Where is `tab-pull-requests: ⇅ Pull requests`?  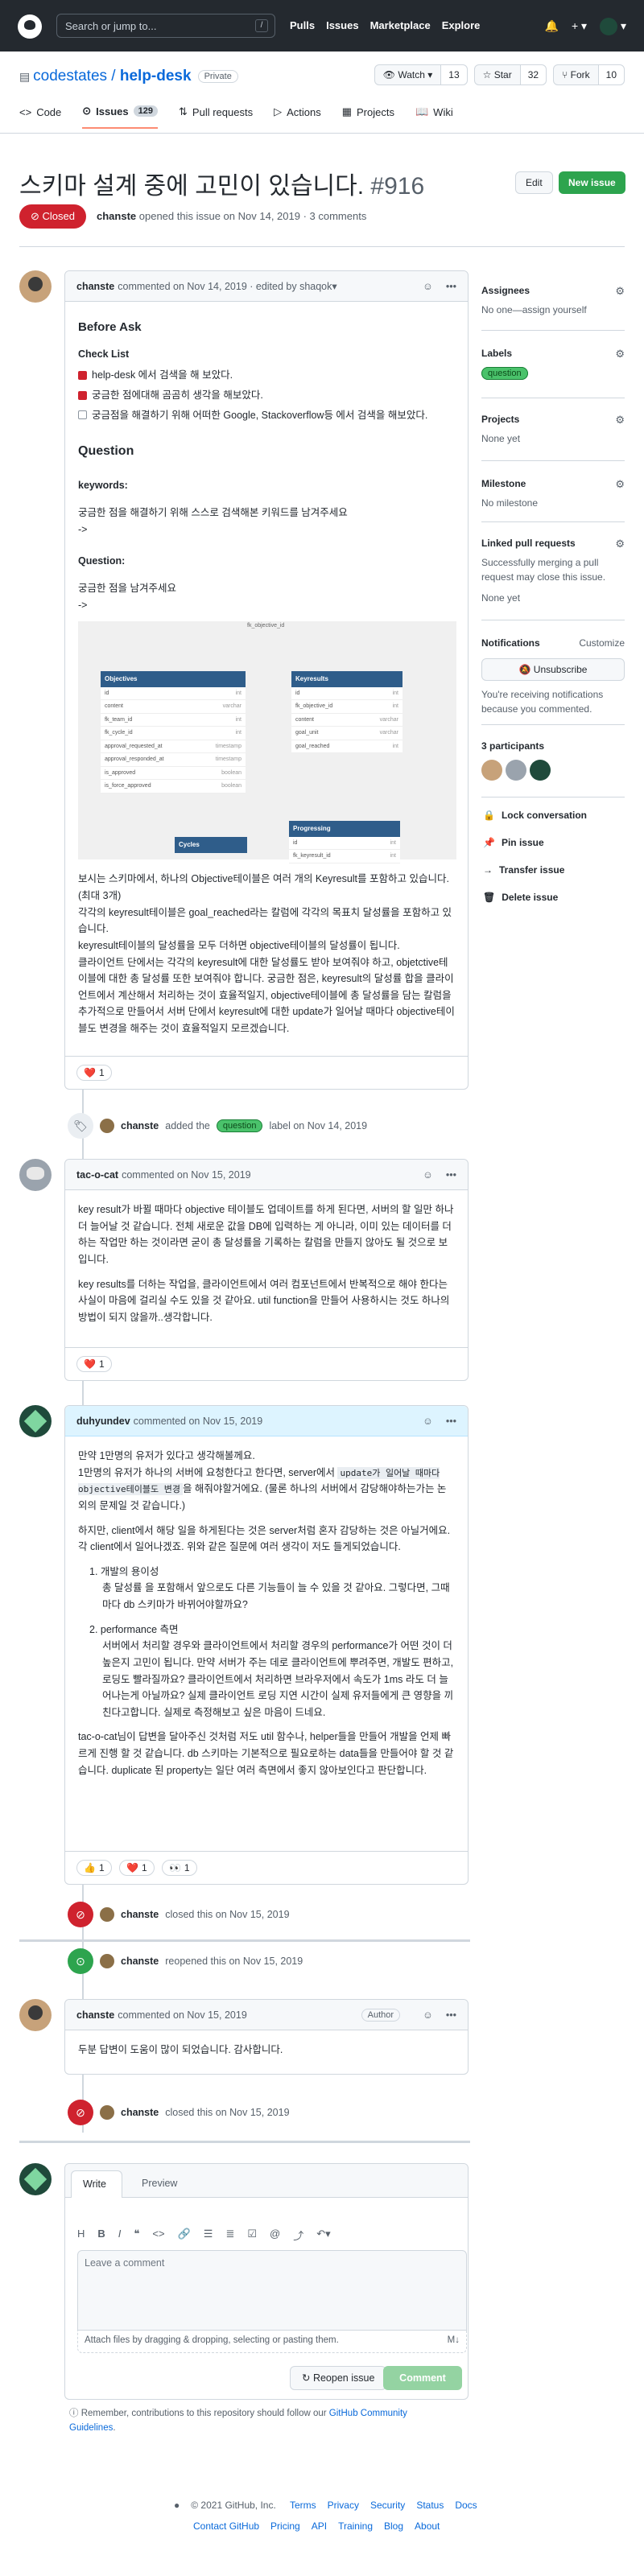 tab-pull-requests: ⇅ Pull requests is located at coordinates (216, 117).